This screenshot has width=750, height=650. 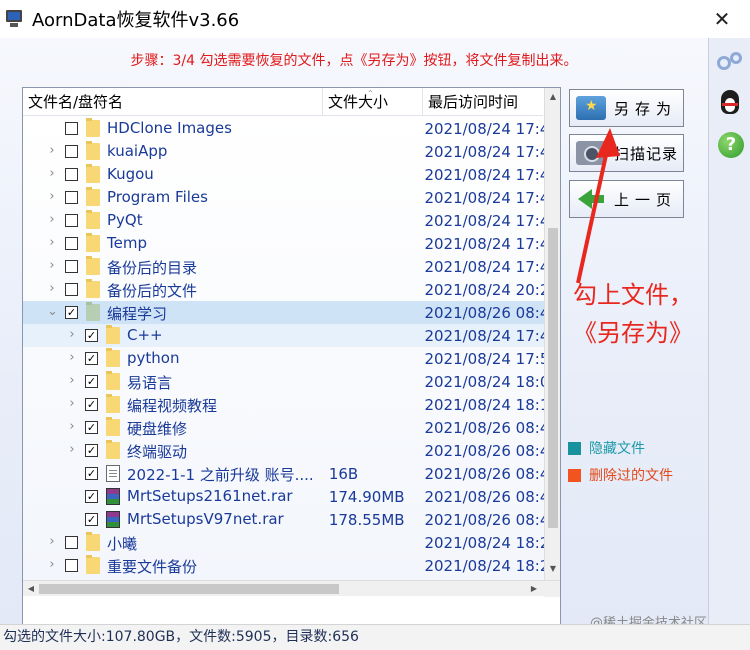 I want to click on header-size-label: 文件大小, so click(x=358, y=102).